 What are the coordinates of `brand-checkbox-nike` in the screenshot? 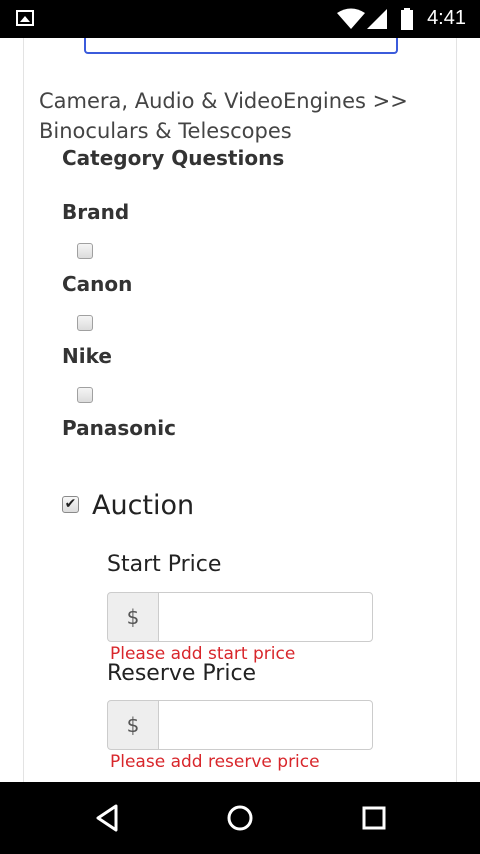 It's located at (85, 323).